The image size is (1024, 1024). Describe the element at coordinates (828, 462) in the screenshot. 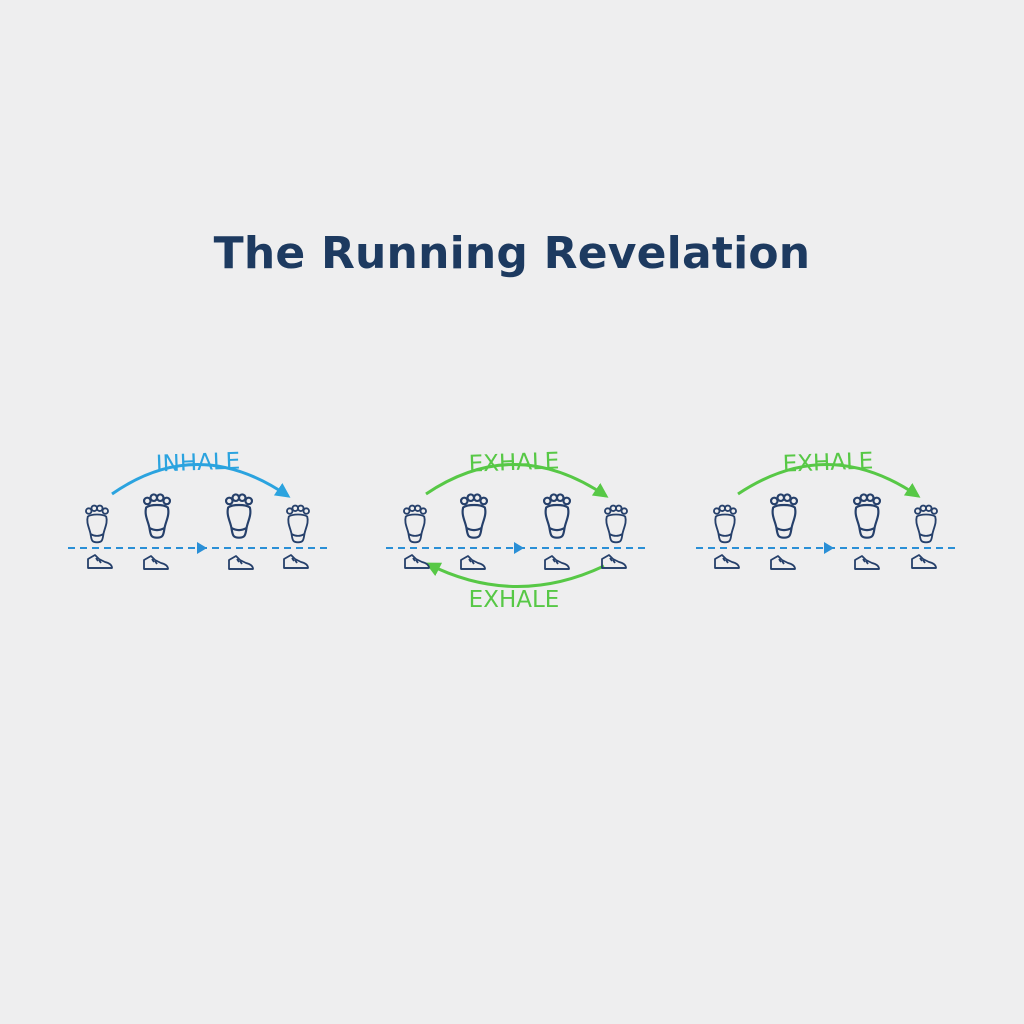

I see `panel-3-top-label: EXHALE` at that location.